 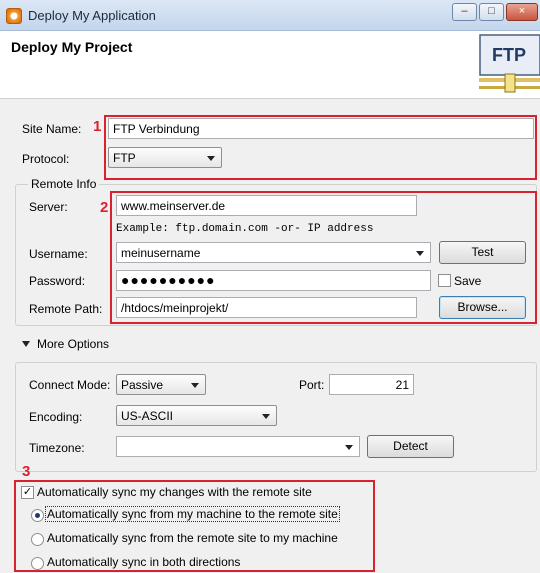 What do you see at coordinates (46, 159) in the screenshot?
I see `protocol-label: Protocol:` at bounding box center [46, 159].